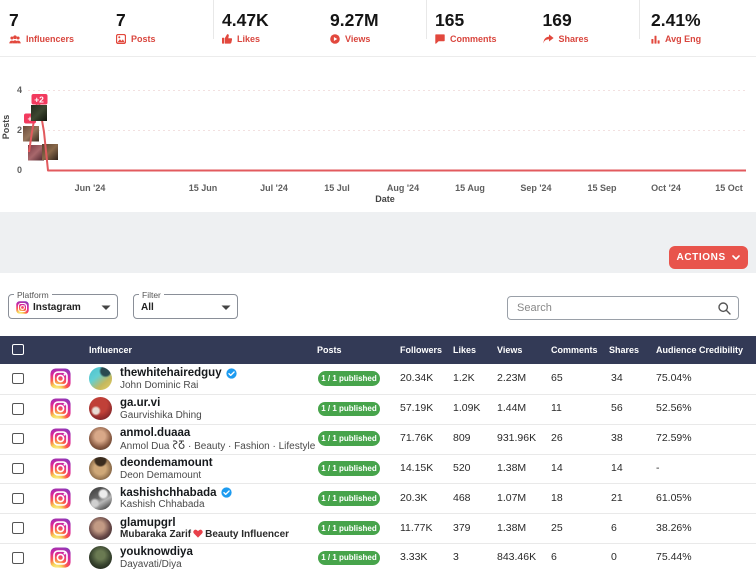  Describe the element at coordinates (39, 100) in the screenshot. I see `svg-text: +2` at that location.